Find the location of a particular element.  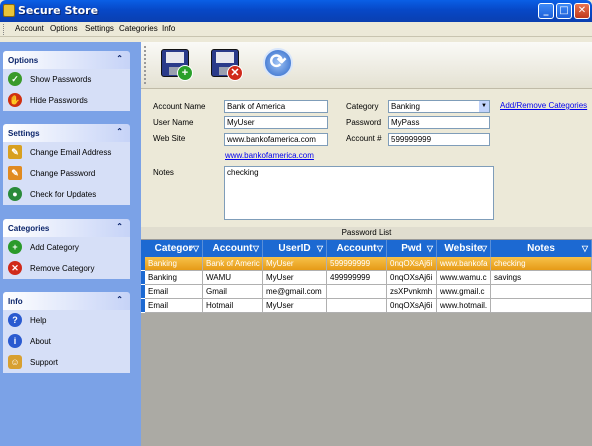

show-passwords-item: ✓ Show Passwords is located at coordinates (66, 79).